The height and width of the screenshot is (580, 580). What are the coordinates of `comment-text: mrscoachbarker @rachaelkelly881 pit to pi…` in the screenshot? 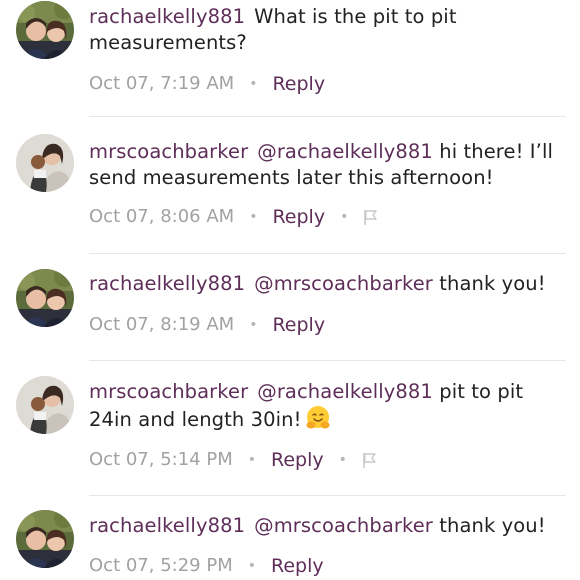 It's located at (323, 408).